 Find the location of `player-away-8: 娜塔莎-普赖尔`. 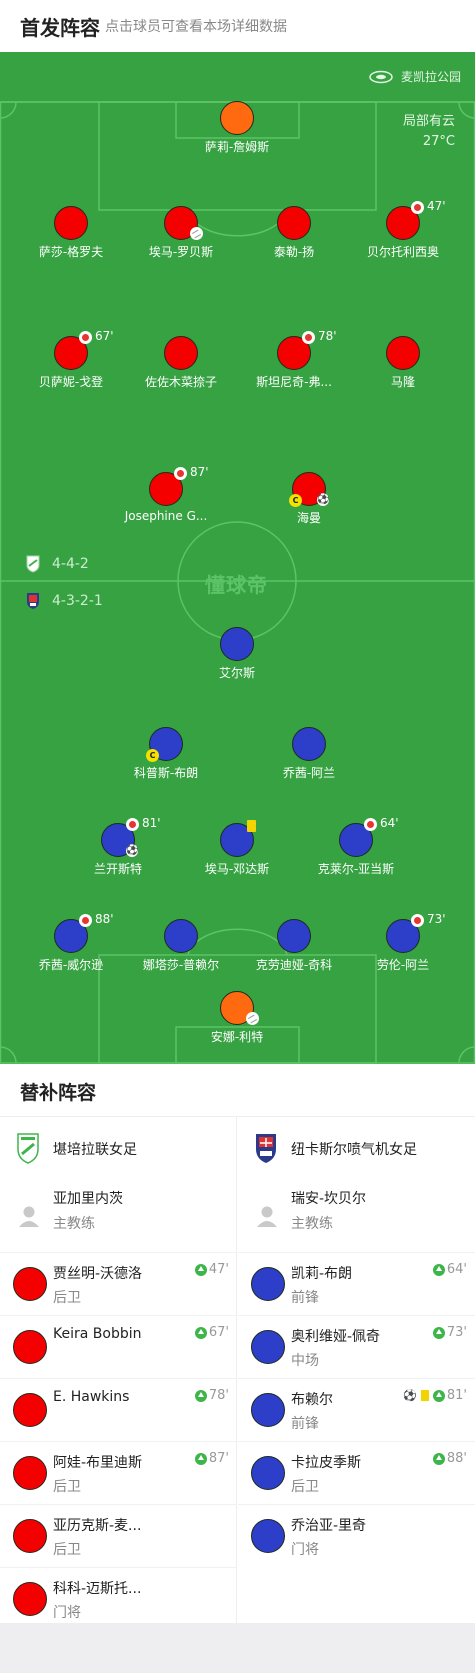

player-away-8: 娜塔莎-普赖尔 is located at coordinates (181, 946).